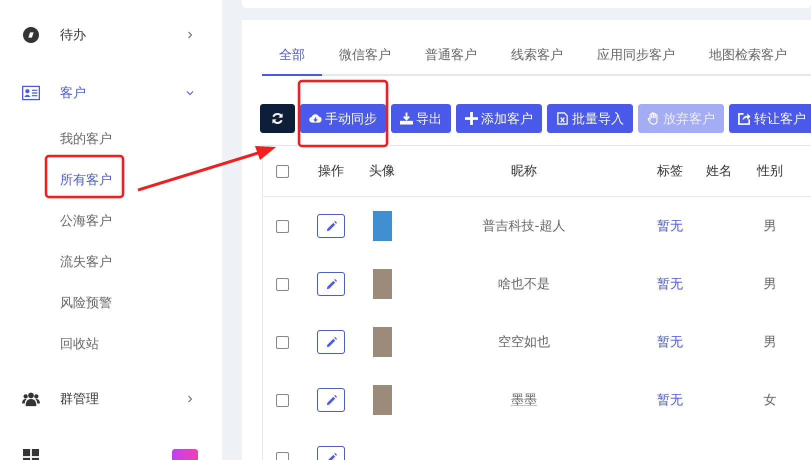  Describe the element at coordinates (770, 171) in the screenshot. I see `column-header: 性别` at that location.